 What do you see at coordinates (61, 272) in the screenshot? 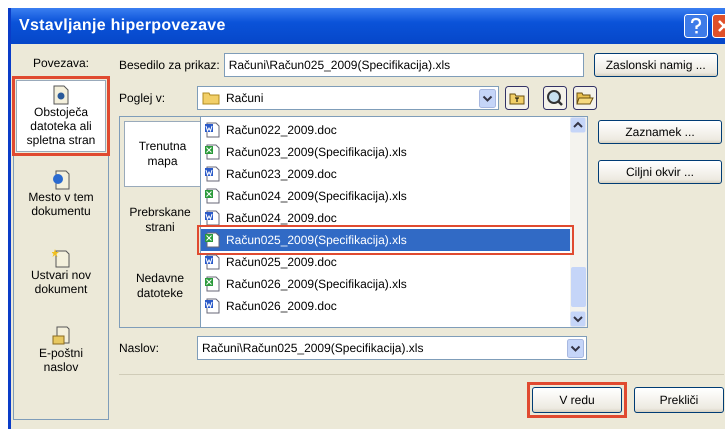
I see `link-type-item: Ustvari nov dokument` at bounding box center [61, 272].